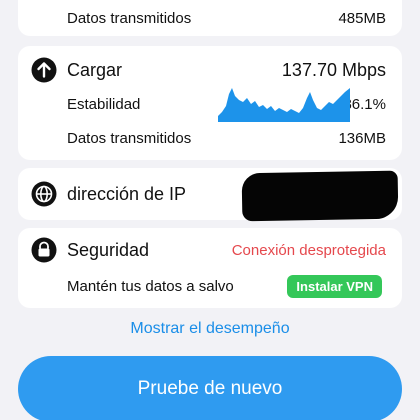 The width and height of the screenshot is (420, 420). What do you see at coordinates (210, 388) in the screenshot?
I see `retry-button: Pruebe de nuevo` at bounding box center [210, 388].